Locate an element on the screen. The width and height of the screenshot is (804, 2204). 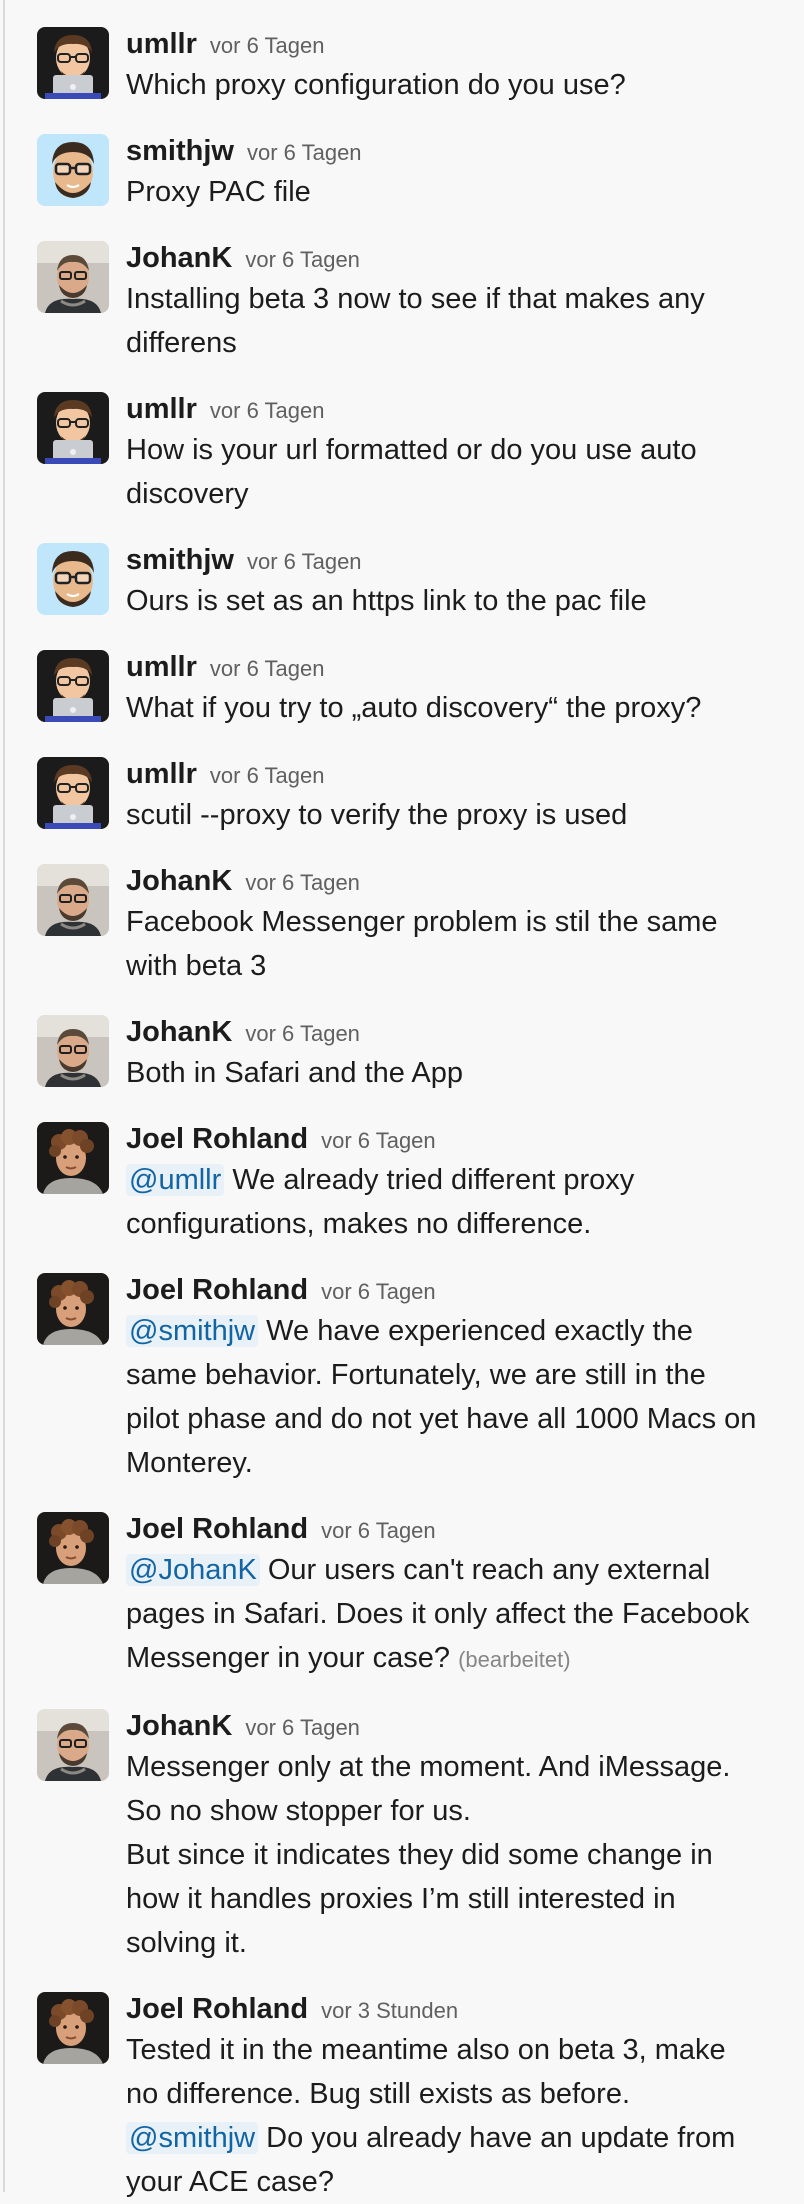
message-text: Which proxy configuration do you use? is located at coordinates (376, 85).